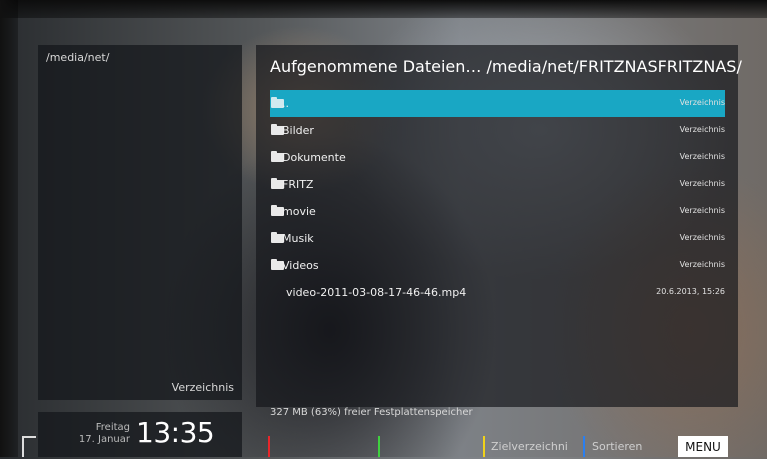 The height and width of the screenshot is (459, 767). What do you see at coordinates (617, 446) in the screenshot?
I see `blue-key-label: Sortieren` at bounding box center [617, 446].